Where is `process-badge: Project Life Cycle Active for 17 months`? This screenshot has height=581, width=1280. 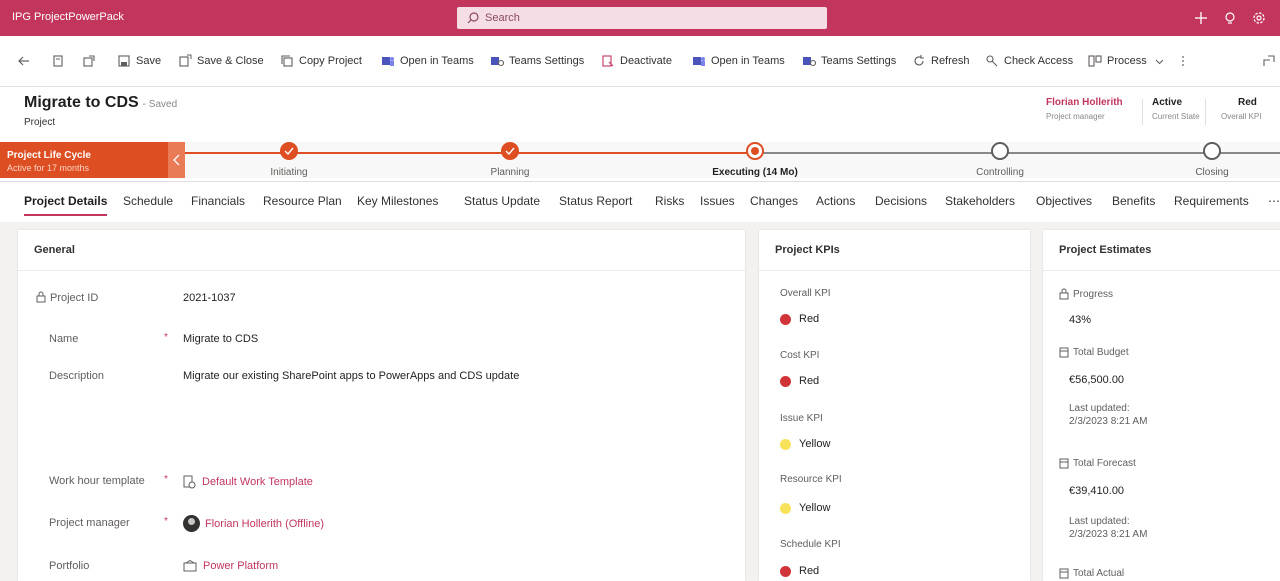
process-badge: Project Life Cycle Active for 17 months is located at coordinates (92, 160).